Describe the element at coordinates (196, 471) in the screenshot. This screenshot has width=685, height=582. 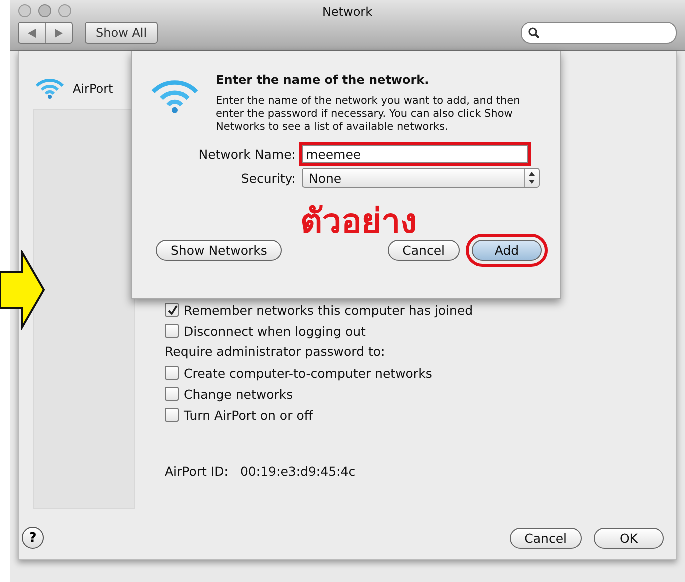
I see `airport-id-label: AirPort ID:` at that location.